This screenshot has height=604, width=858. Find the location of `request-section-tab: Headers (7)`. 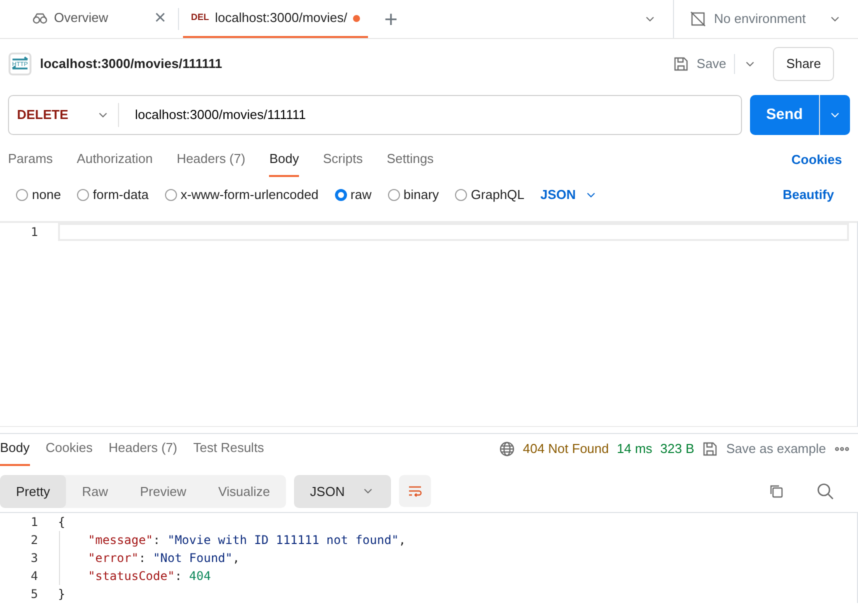

request-section-tab: Headers (7) is located at coordinates (211, 159).